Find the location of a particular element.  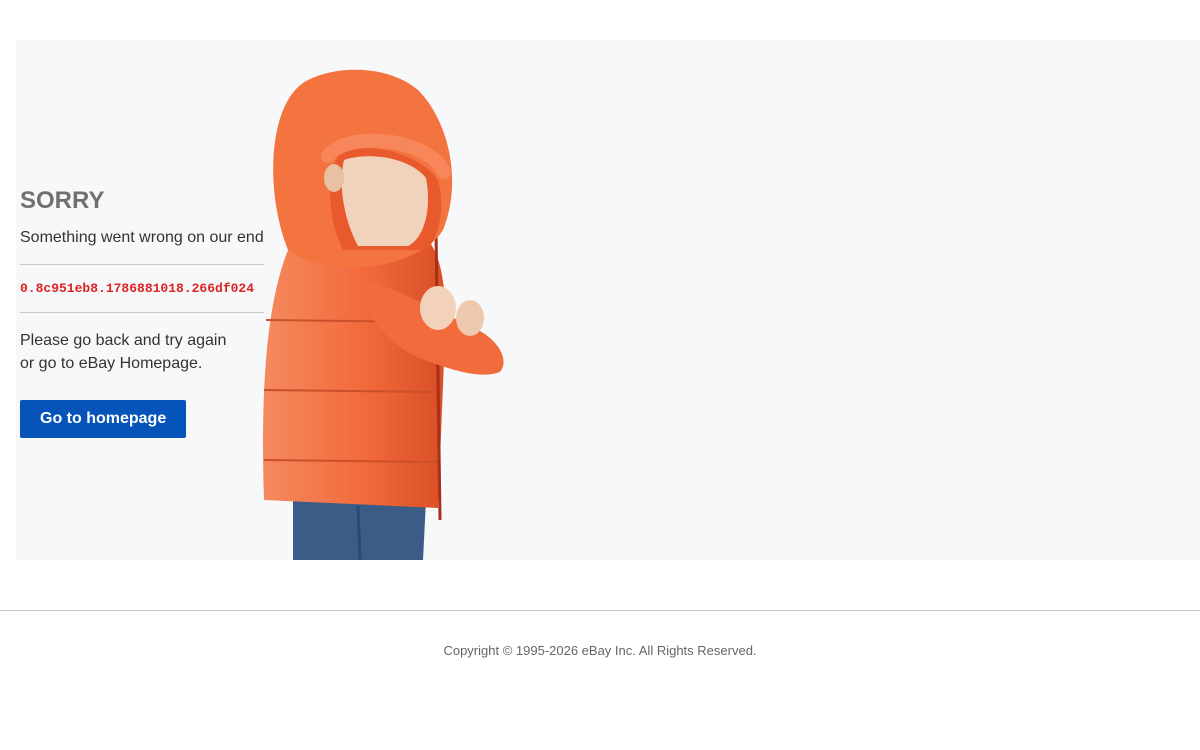

error-subtitle: Something went wrong on our end is located at coordinates (142, 237).